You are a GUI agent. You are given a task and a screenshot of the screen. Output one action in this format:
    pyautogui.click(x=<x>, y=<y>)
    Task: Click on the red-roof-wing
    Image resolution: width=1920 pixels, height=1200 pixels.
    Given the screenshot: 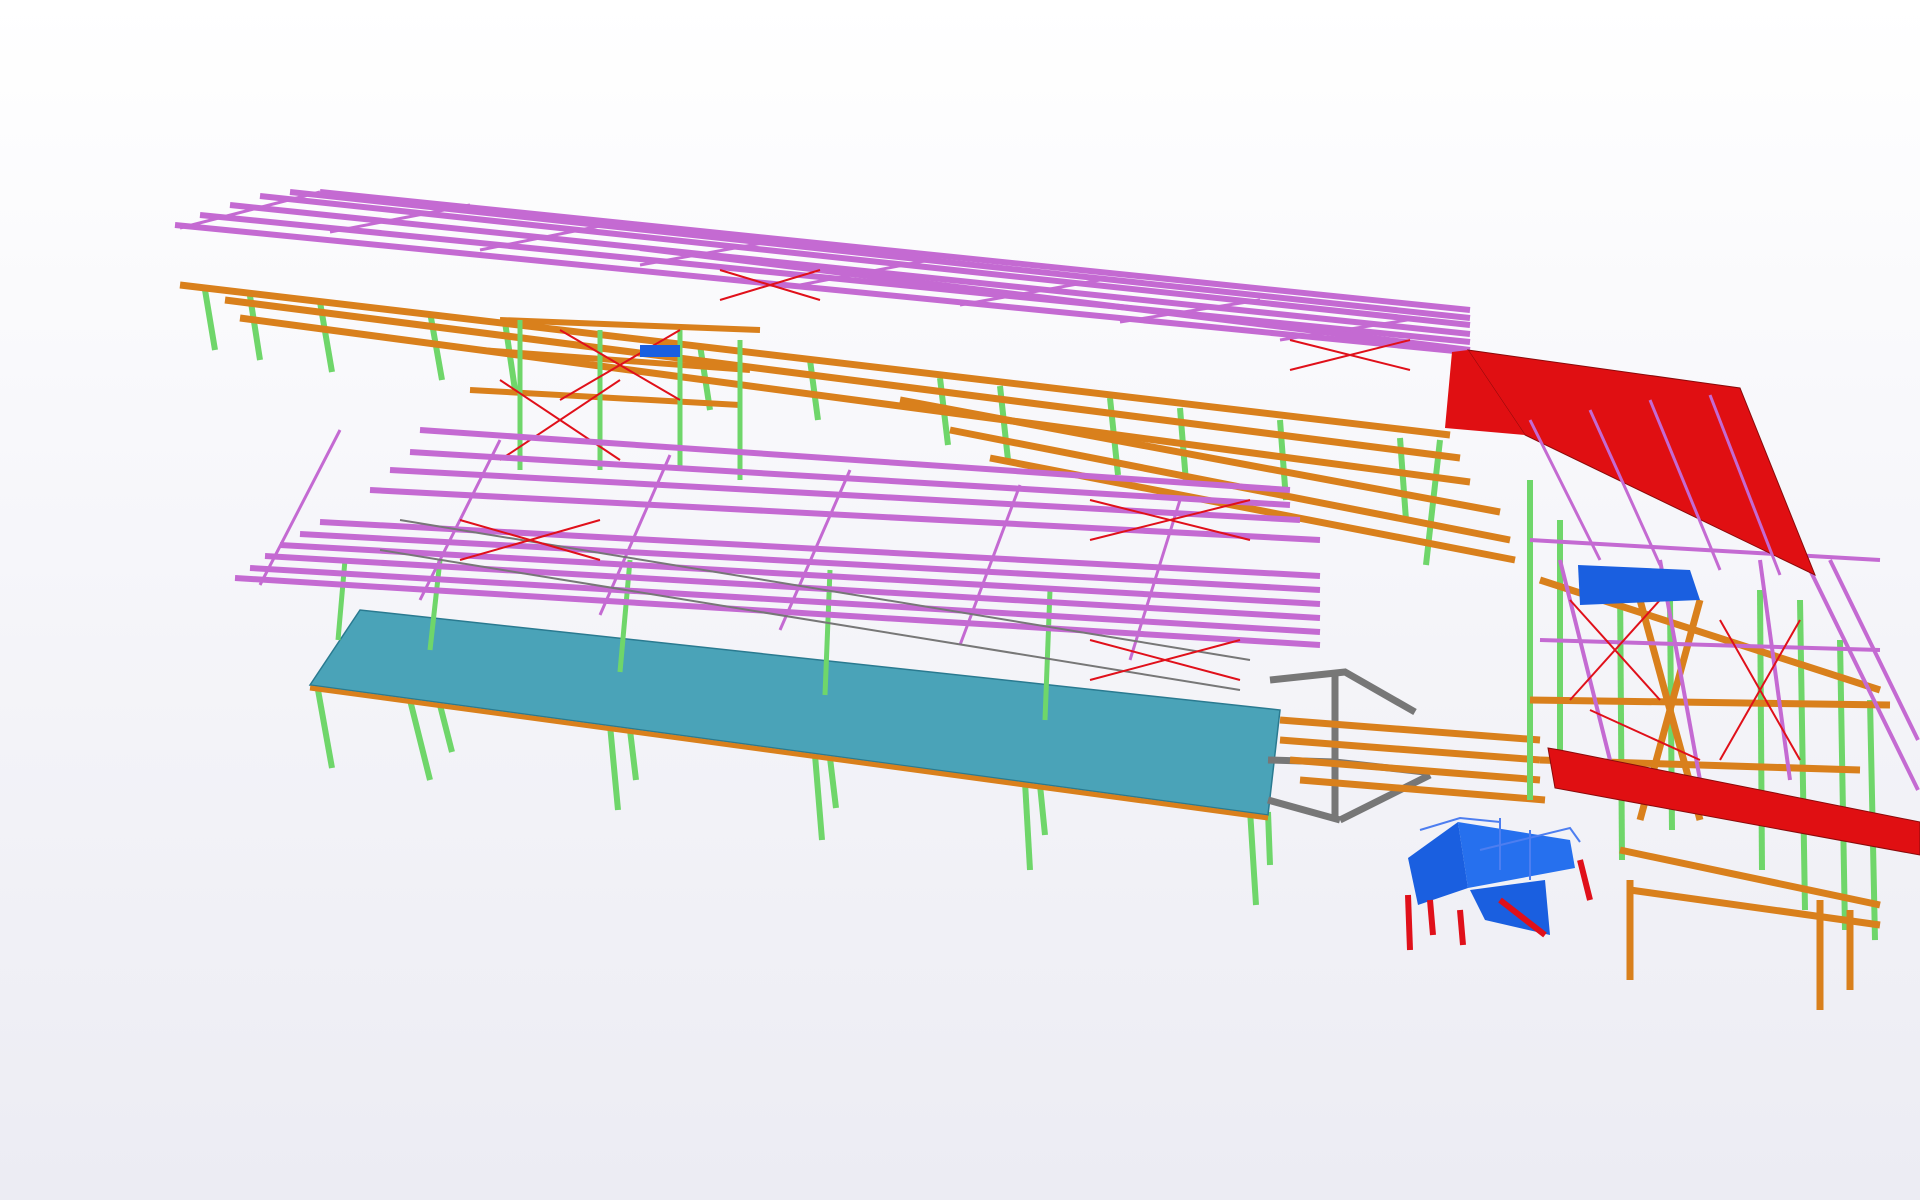 What is the action you would take?
    pyautogui.click(x=1641, y=463)
    